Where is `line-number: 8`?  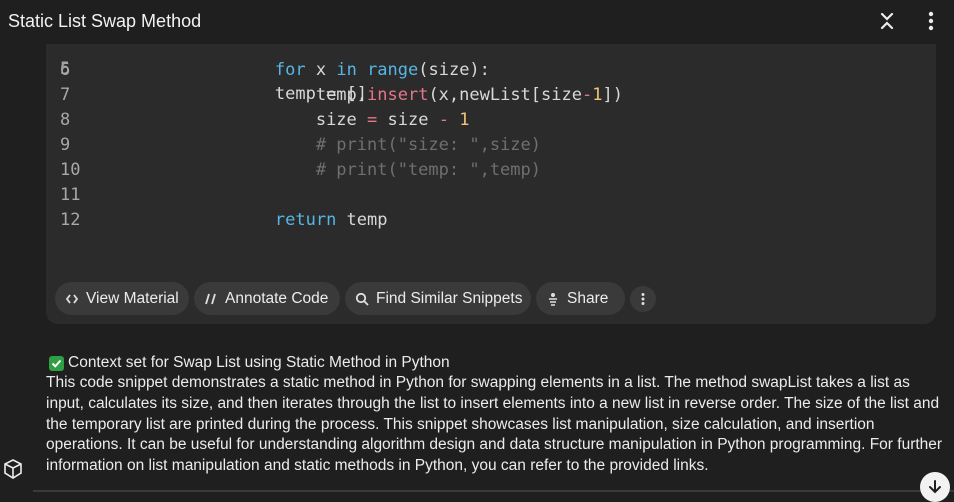
line-number: 8 is located at coordinates (65, 120).